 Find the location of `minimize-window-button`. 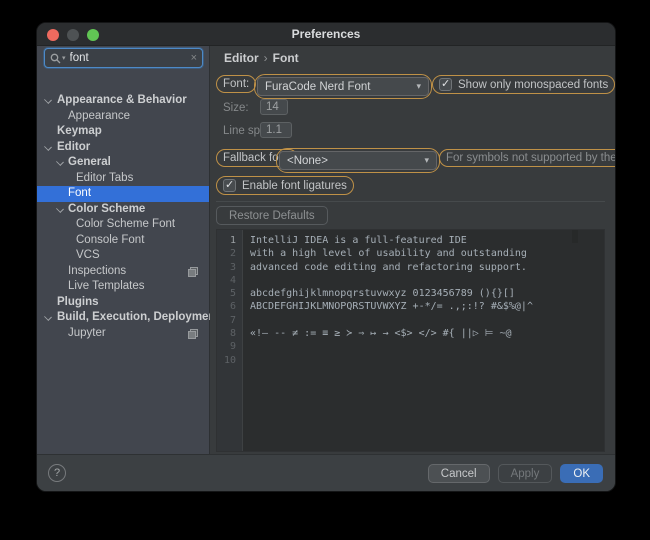

minimize-window-button is located at coordinates (73, 35).